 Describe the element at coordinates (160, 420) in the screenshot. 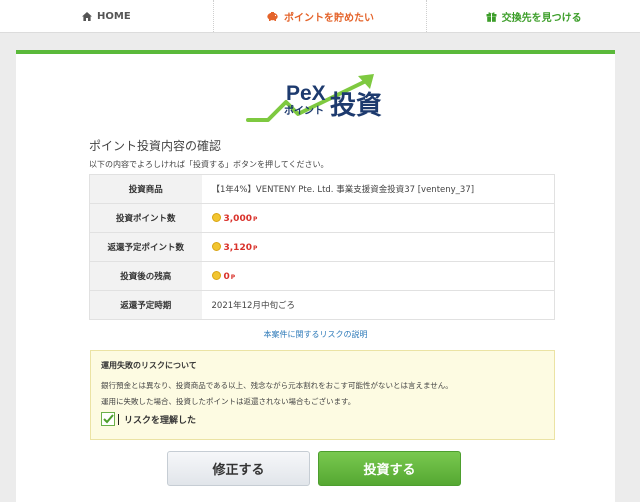

I see `risk-understood-label: リスクを理解した` at that location.